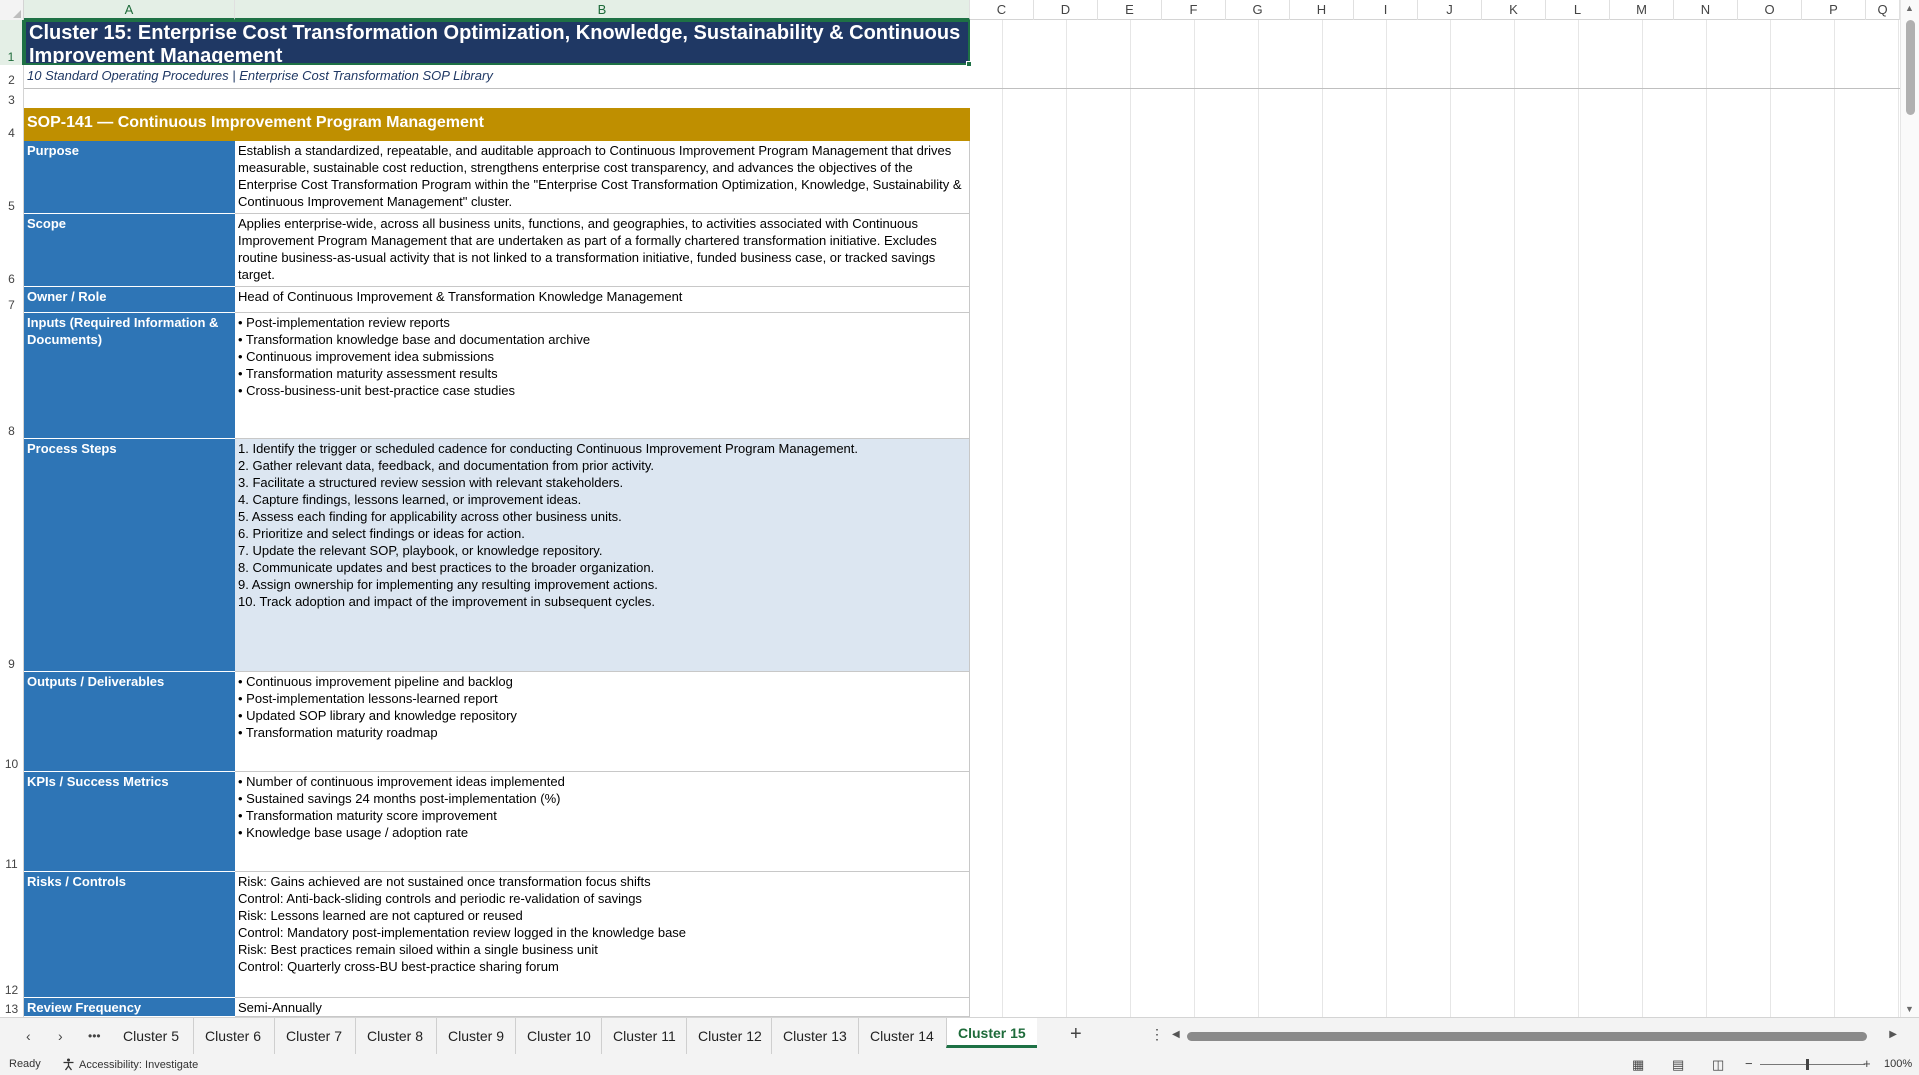 Image resolution: width=1919 pixels, height=1075 pixels. Describe the element at coordinates (129, 250) in the screenshot. I see `label-scope: Scope` at that location.